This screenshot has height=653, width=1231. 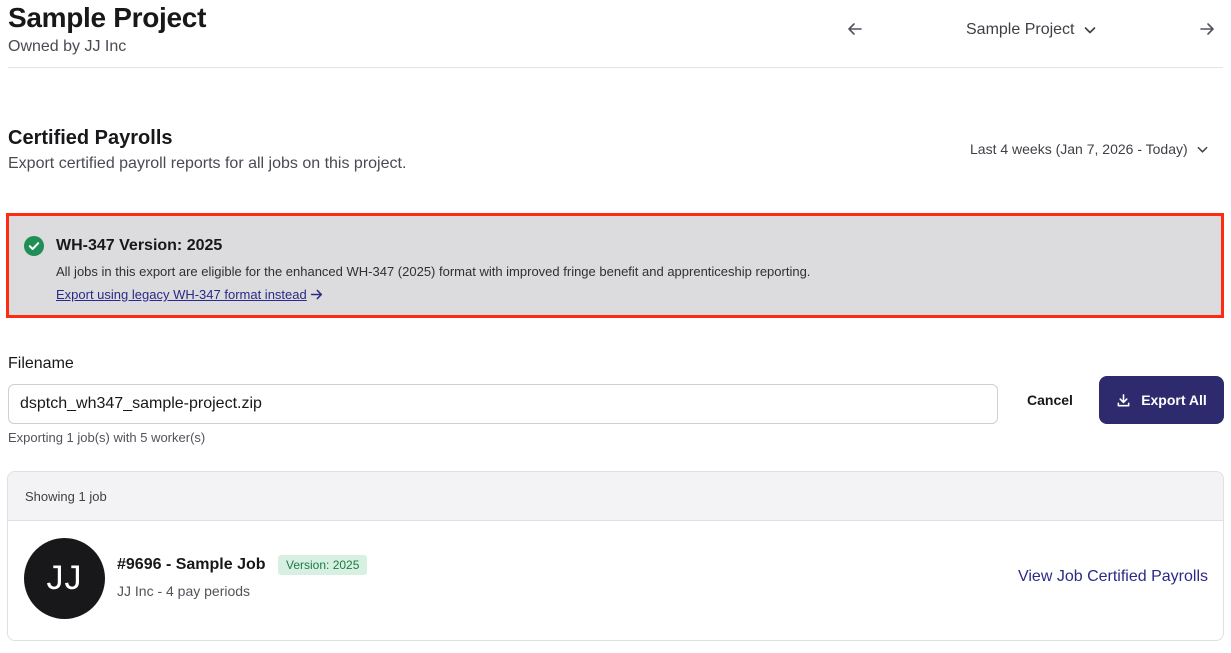 I want to click on project-owner: Owned by JJ Inc, so click(x=67, y=46).